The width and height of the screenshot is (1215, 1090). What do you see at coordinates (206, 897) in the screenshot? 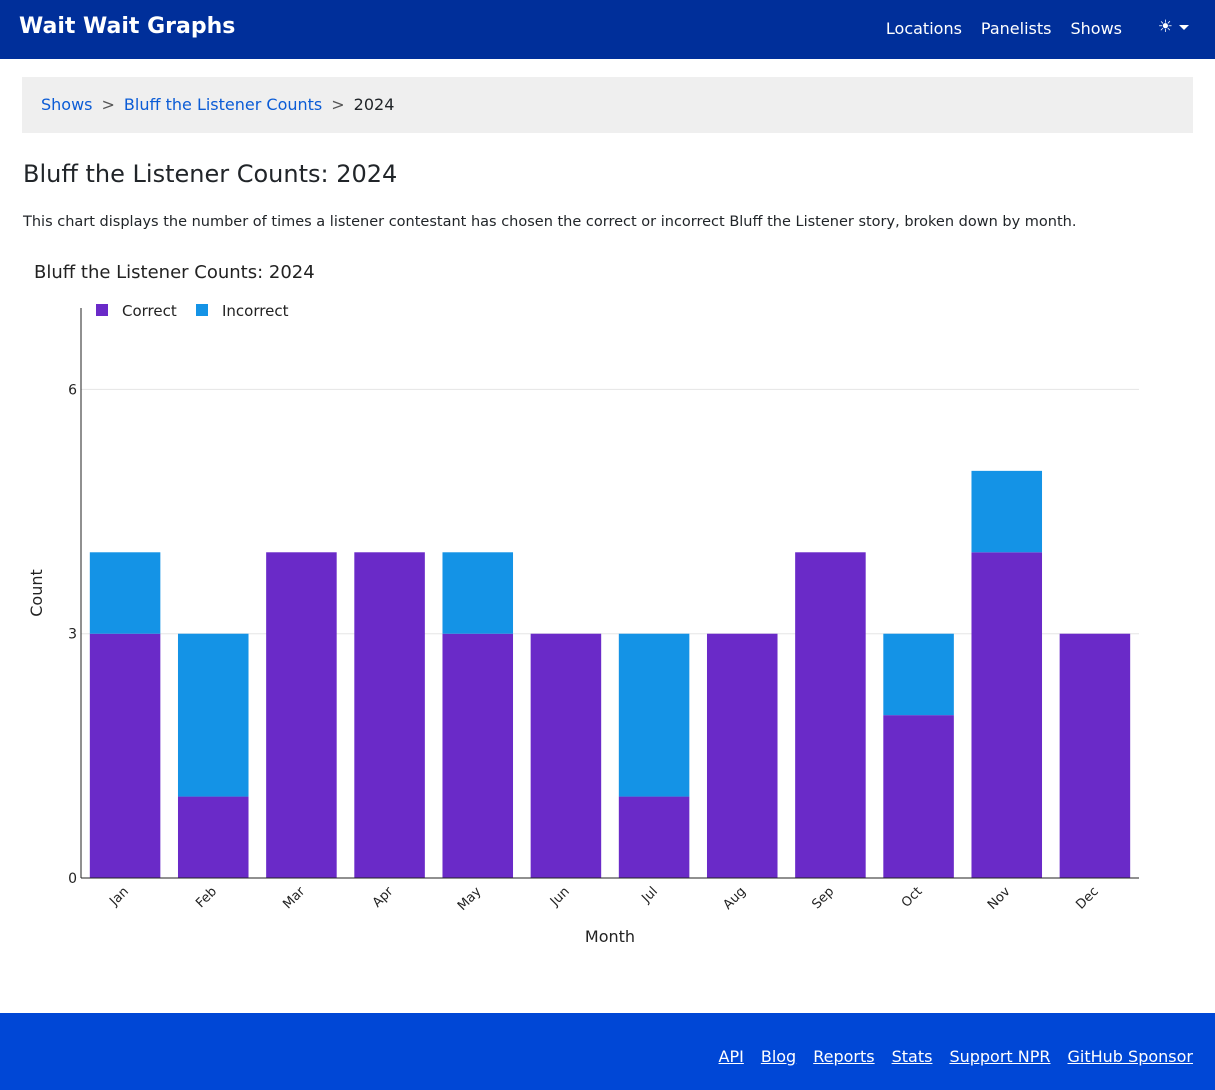
I see `x-tick-label: Feb` at bounding box center [206, 897].